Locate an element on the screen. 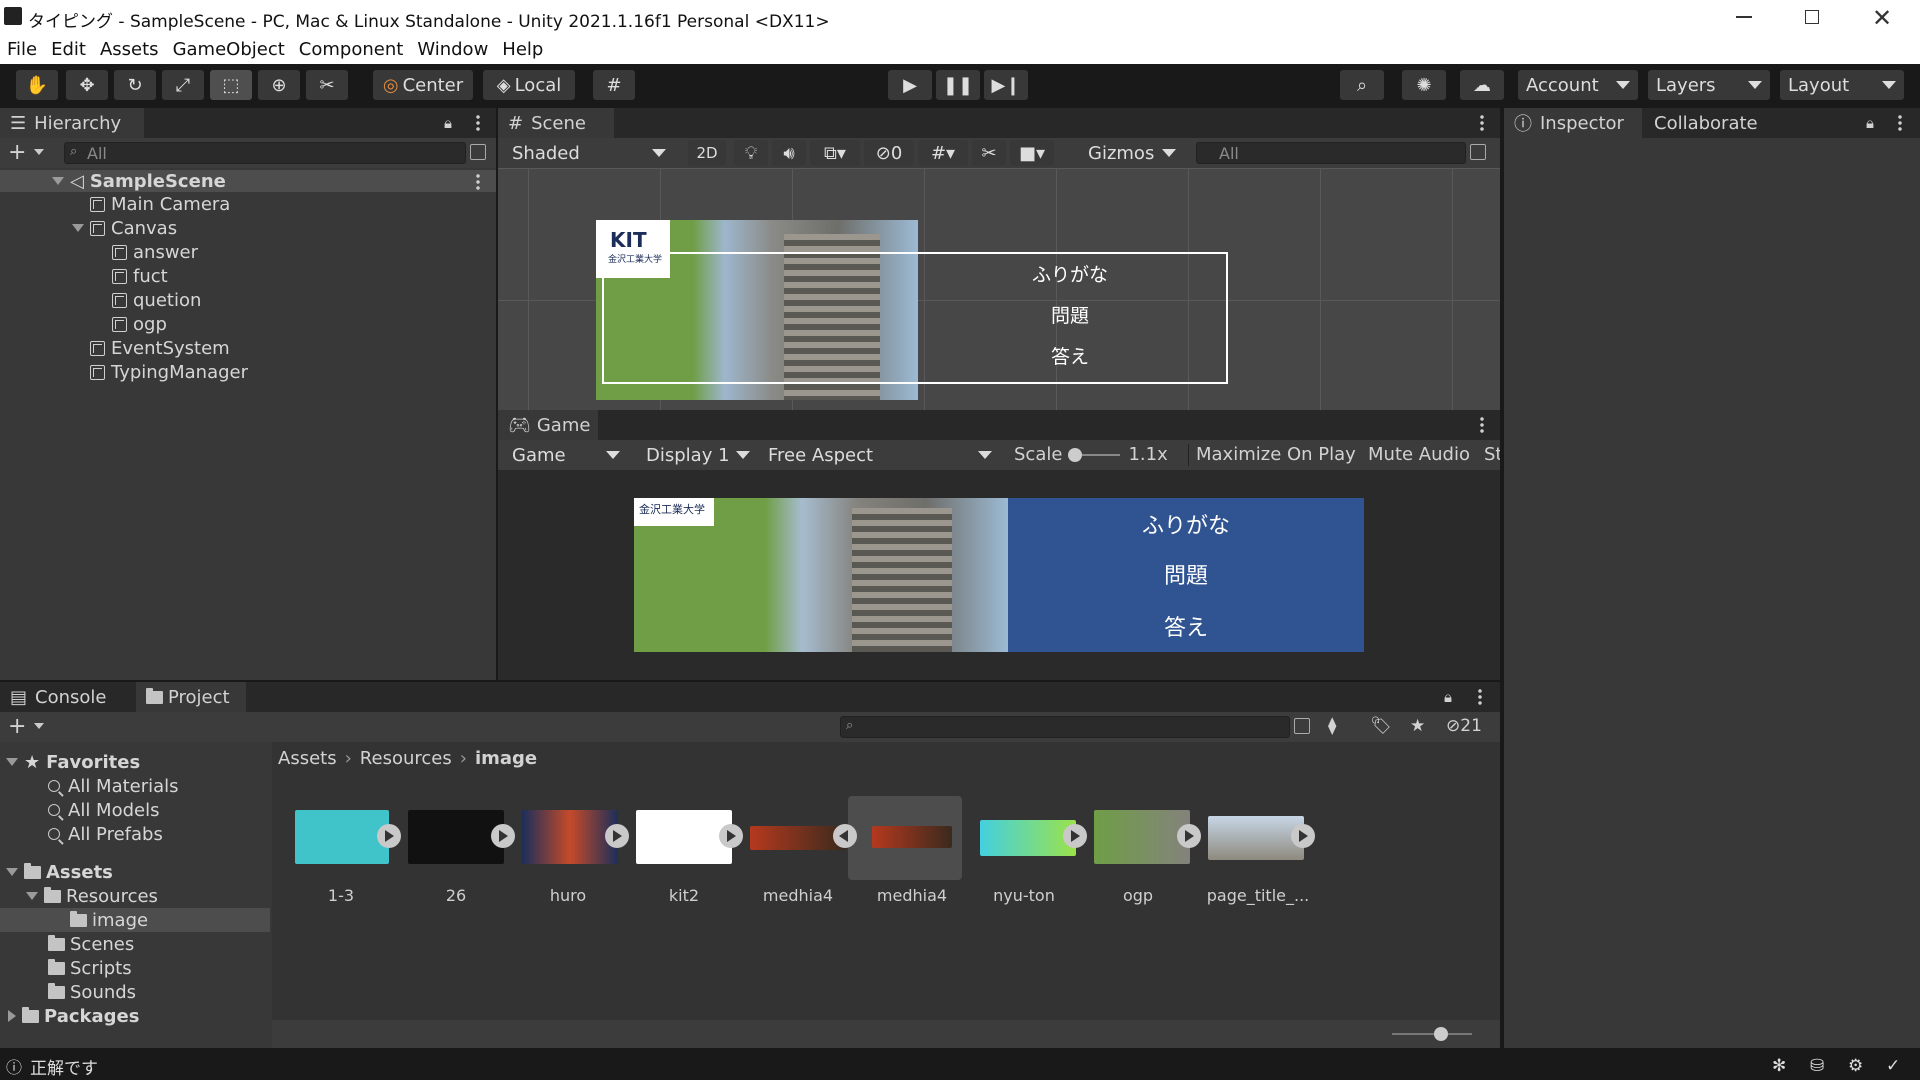 The image size is (1920, 1080). tab-hierarchy: ☰ Hierarchy is located at coordinates (72, 123).